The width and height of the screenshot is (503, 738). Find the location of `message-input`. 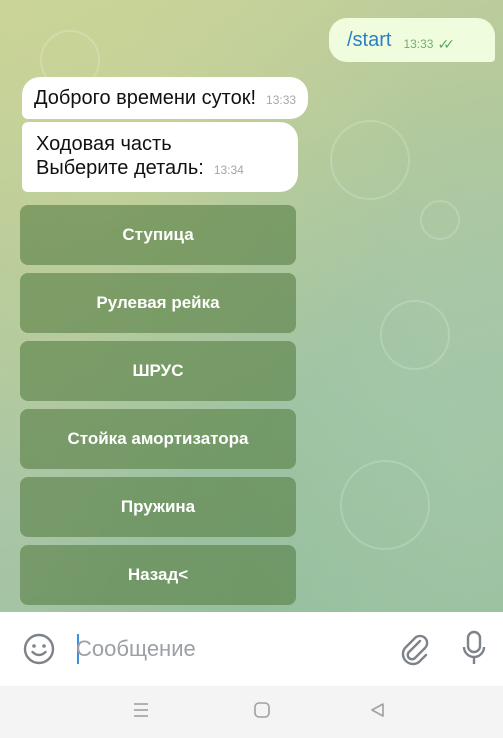

message-input is located at coordinates (226, 649).